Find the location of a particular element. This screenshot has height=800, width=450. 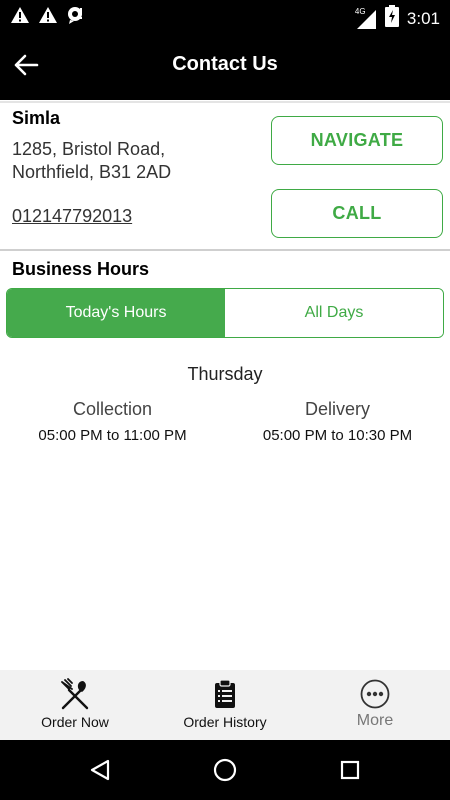

status-notifications is located at coordinates (48, 17).